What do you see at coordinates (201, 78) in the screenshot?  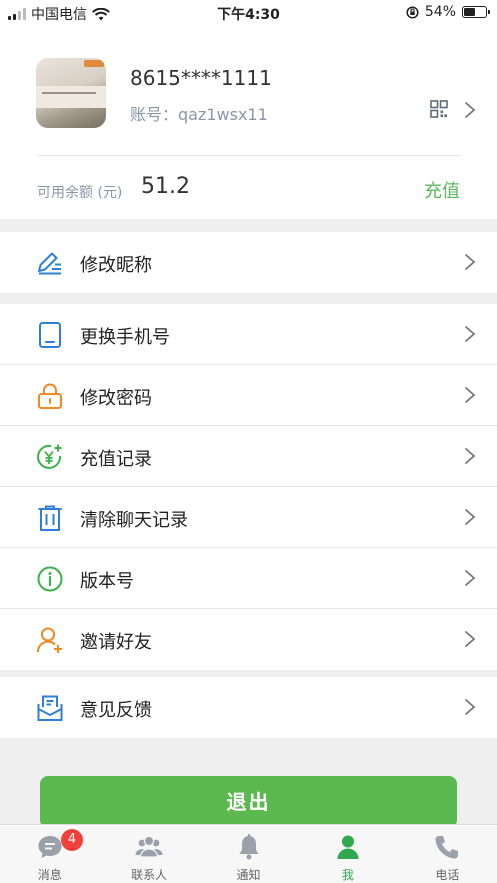 I see `user-phone: 8615****1111` at bounding box center [201, 78].